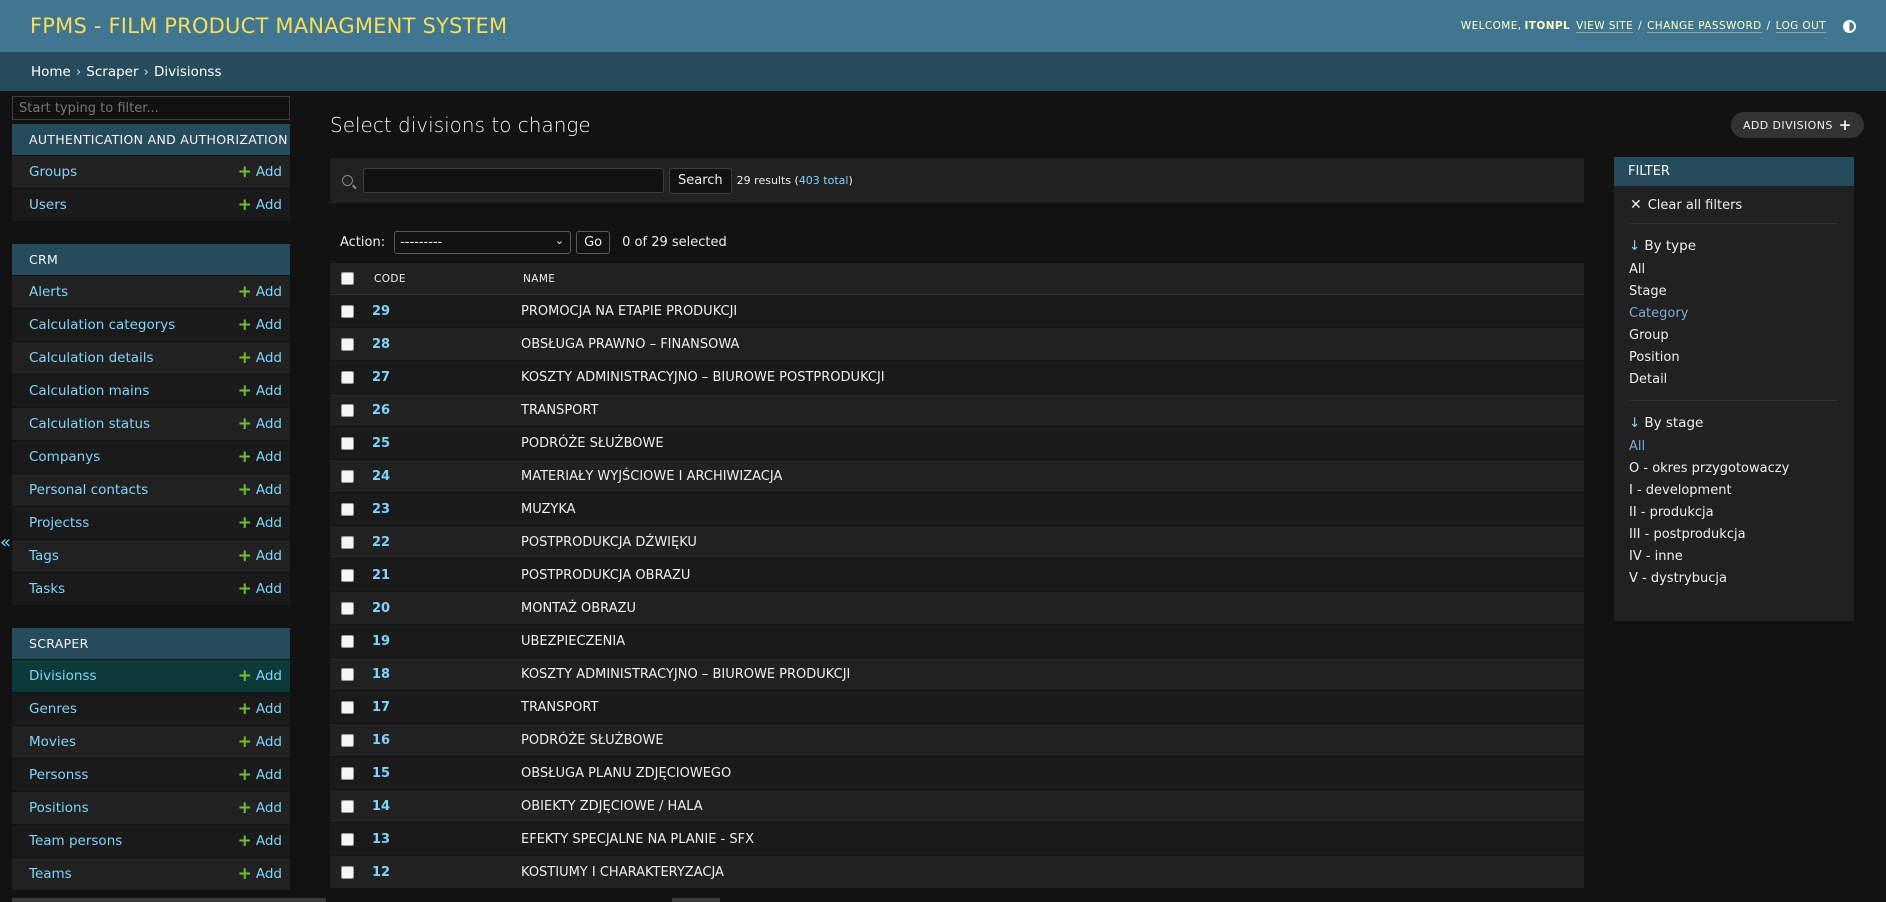 This screenshot has height=902, width=1886. What do you see at coordinates (593, 242) in the screenshot?
I see `go-button: Go` at bounding box center [593, 242].